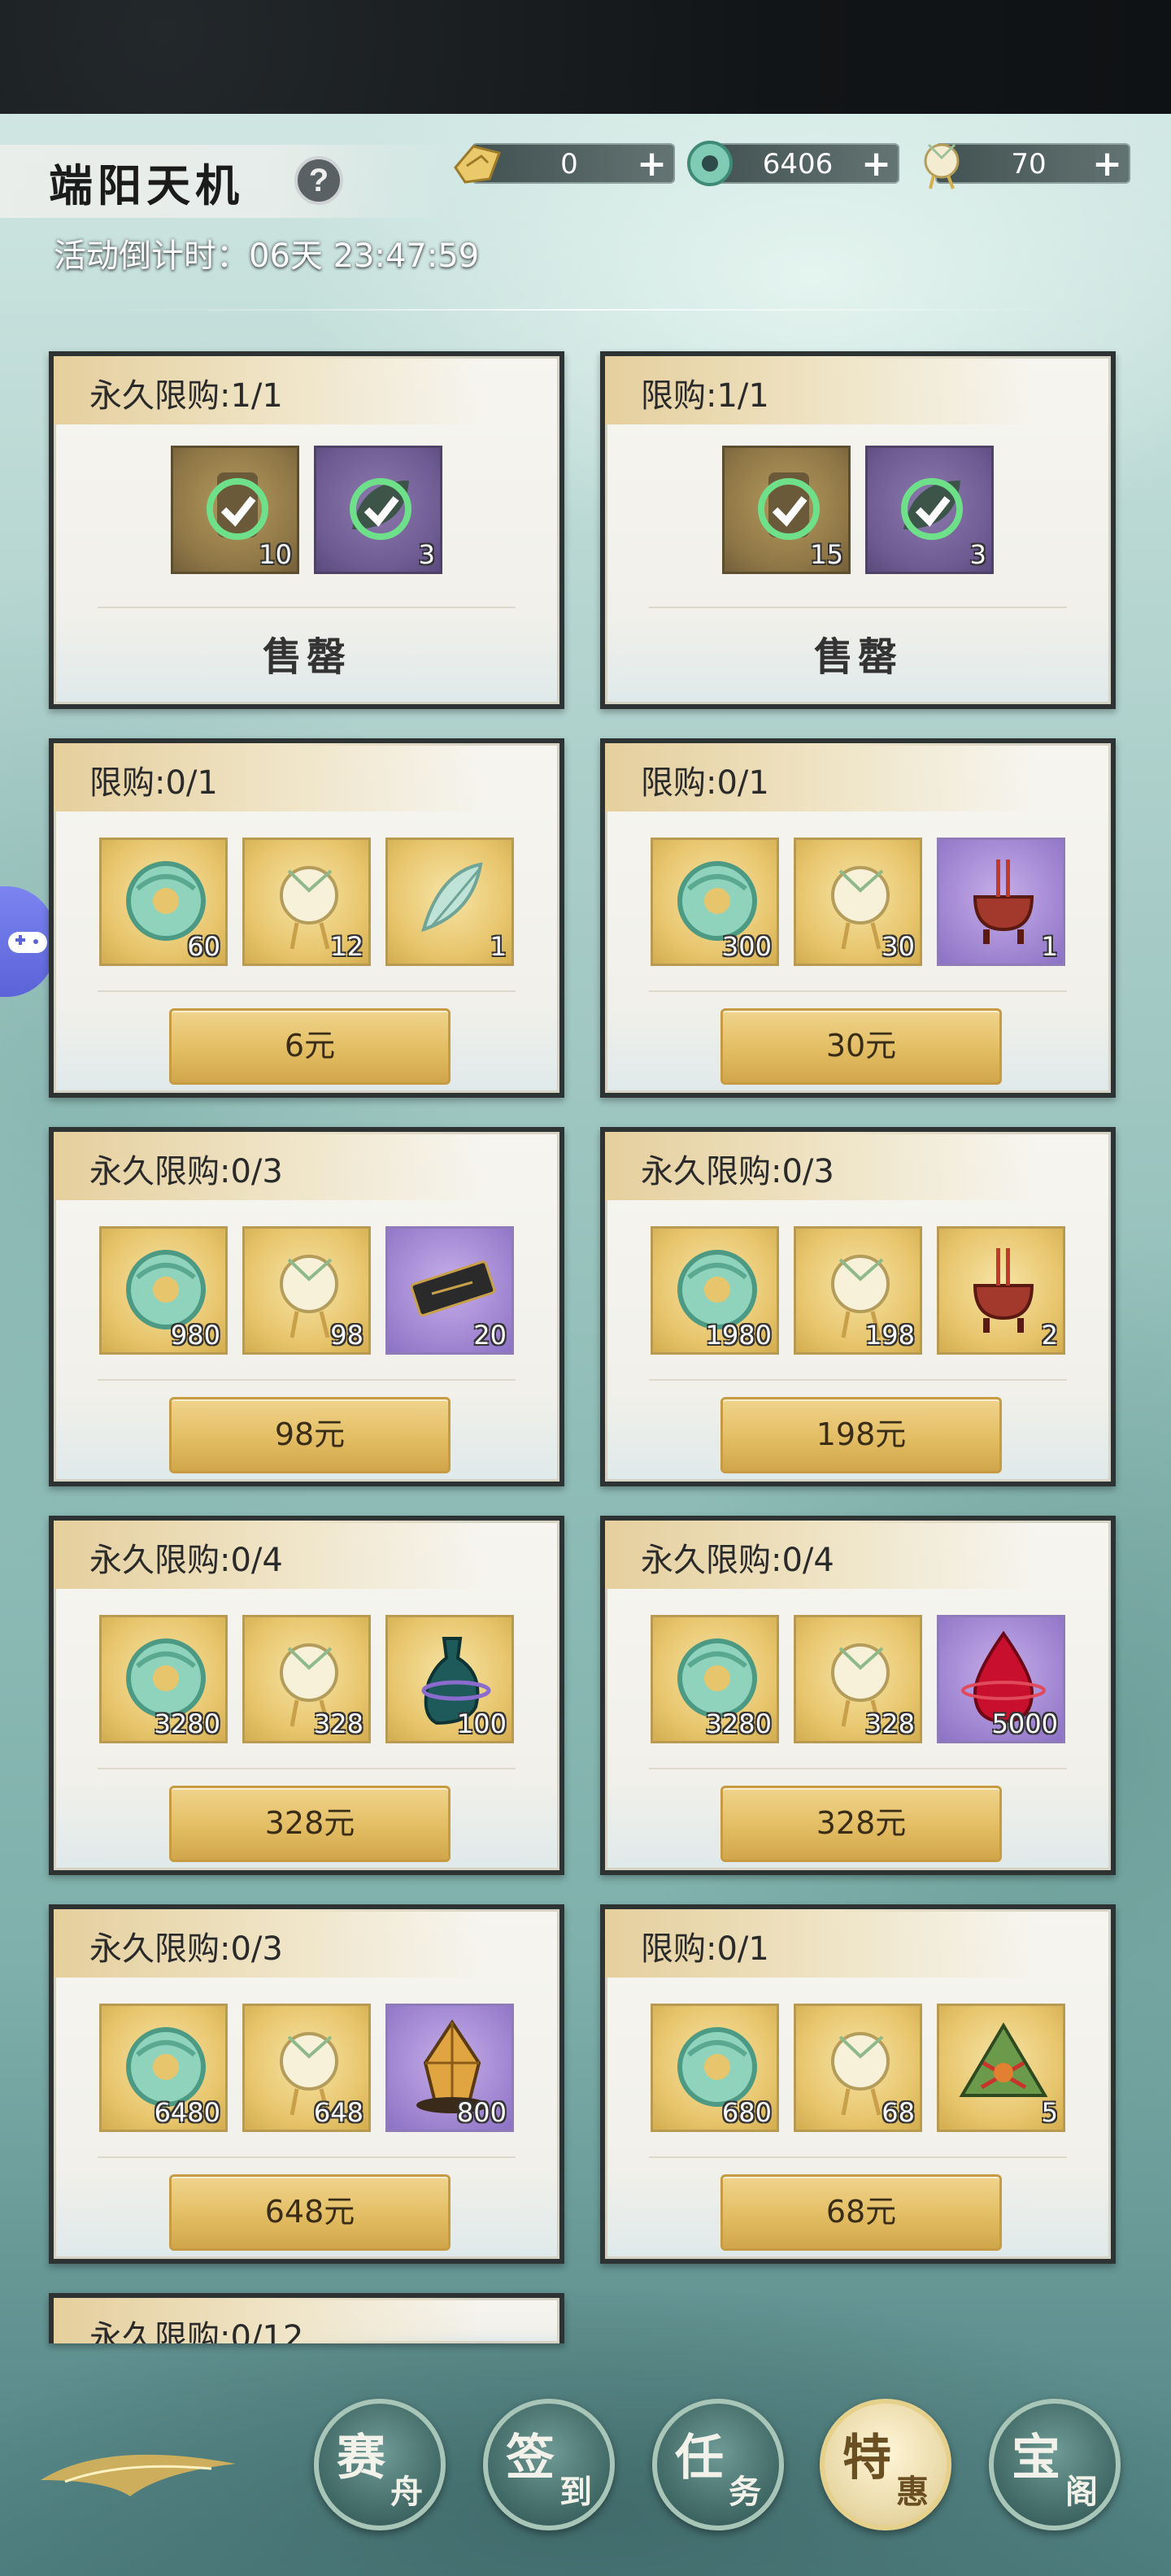  What do you see at coordinates (1001, 1679) in the screenshot?
I see `item-slot: 5000` at bounding box center [1001, 1679].